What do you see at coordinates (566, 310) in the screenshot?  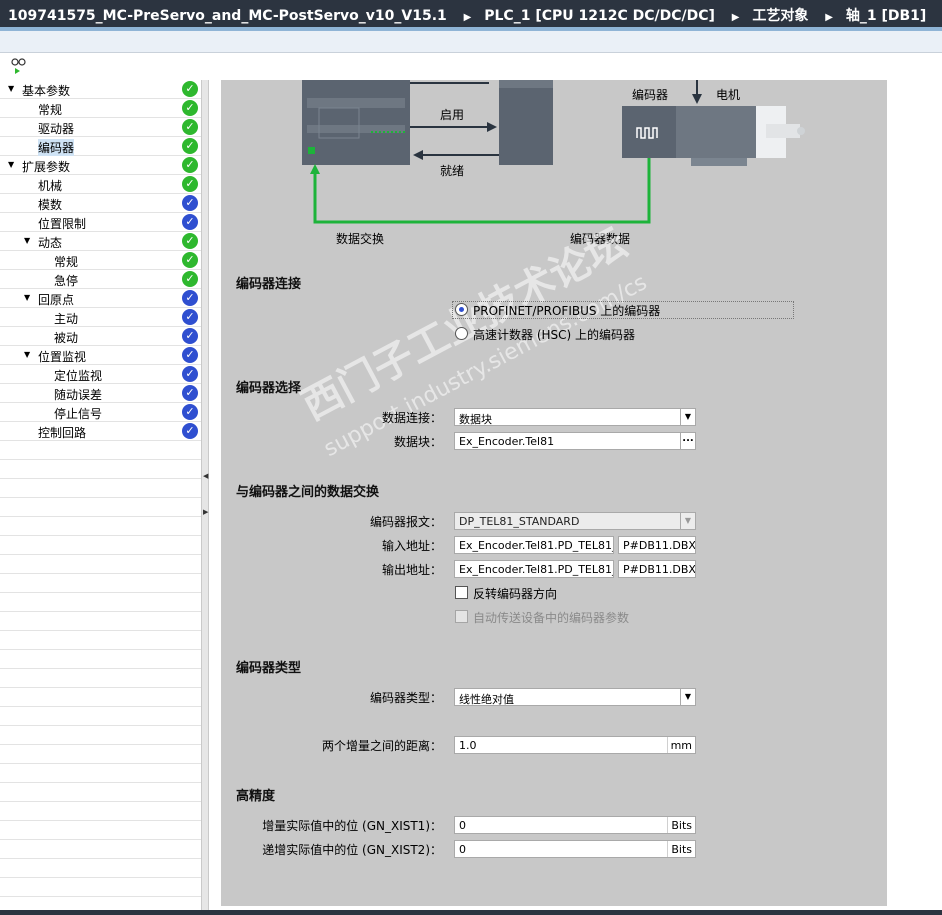 I see `radio-profinet-label: PROFINET/PROFIBUS 上的编码器` at bounding box center [566, 310].